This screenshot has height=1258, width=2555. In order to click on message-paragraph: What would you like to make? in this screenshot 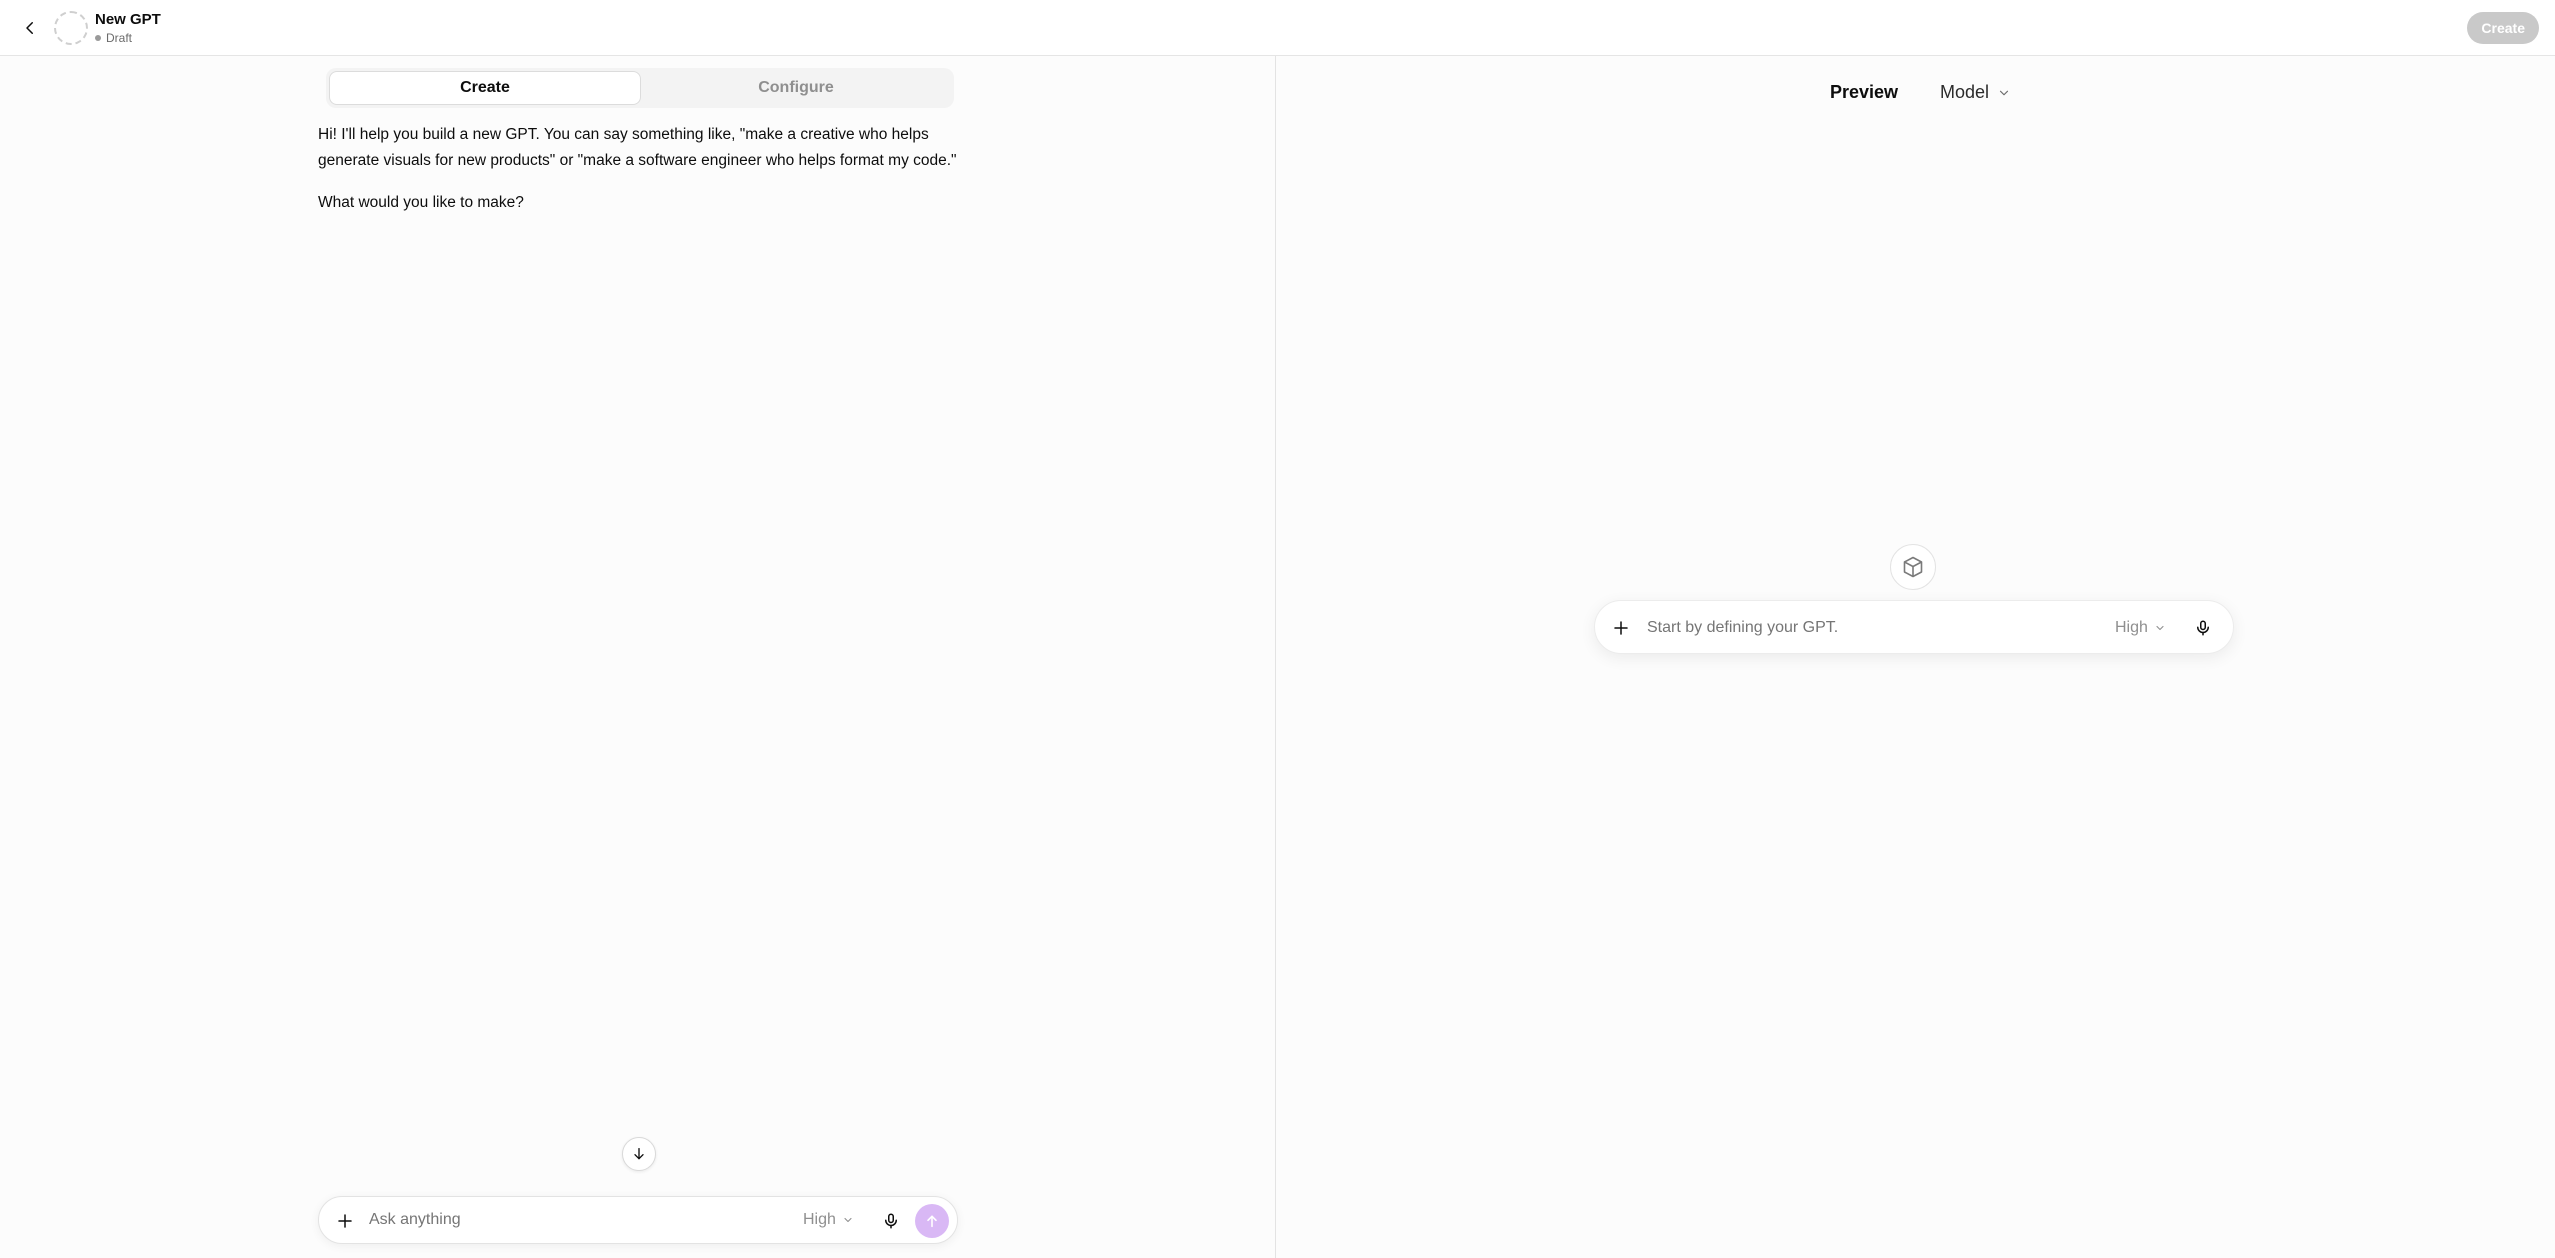, I will do `click(421, 202)`.